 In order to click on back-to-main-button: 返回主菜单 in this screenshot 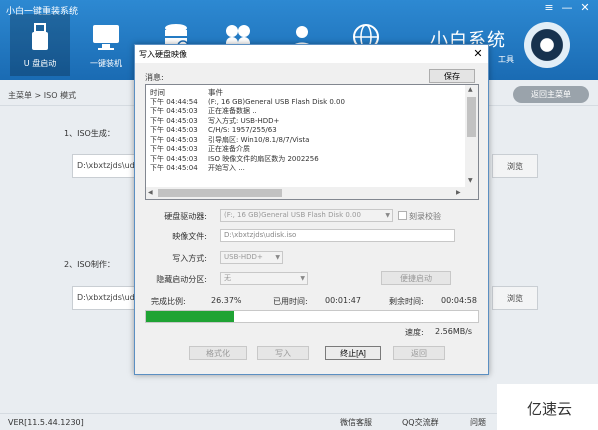, I will do `click(551, 94)`.